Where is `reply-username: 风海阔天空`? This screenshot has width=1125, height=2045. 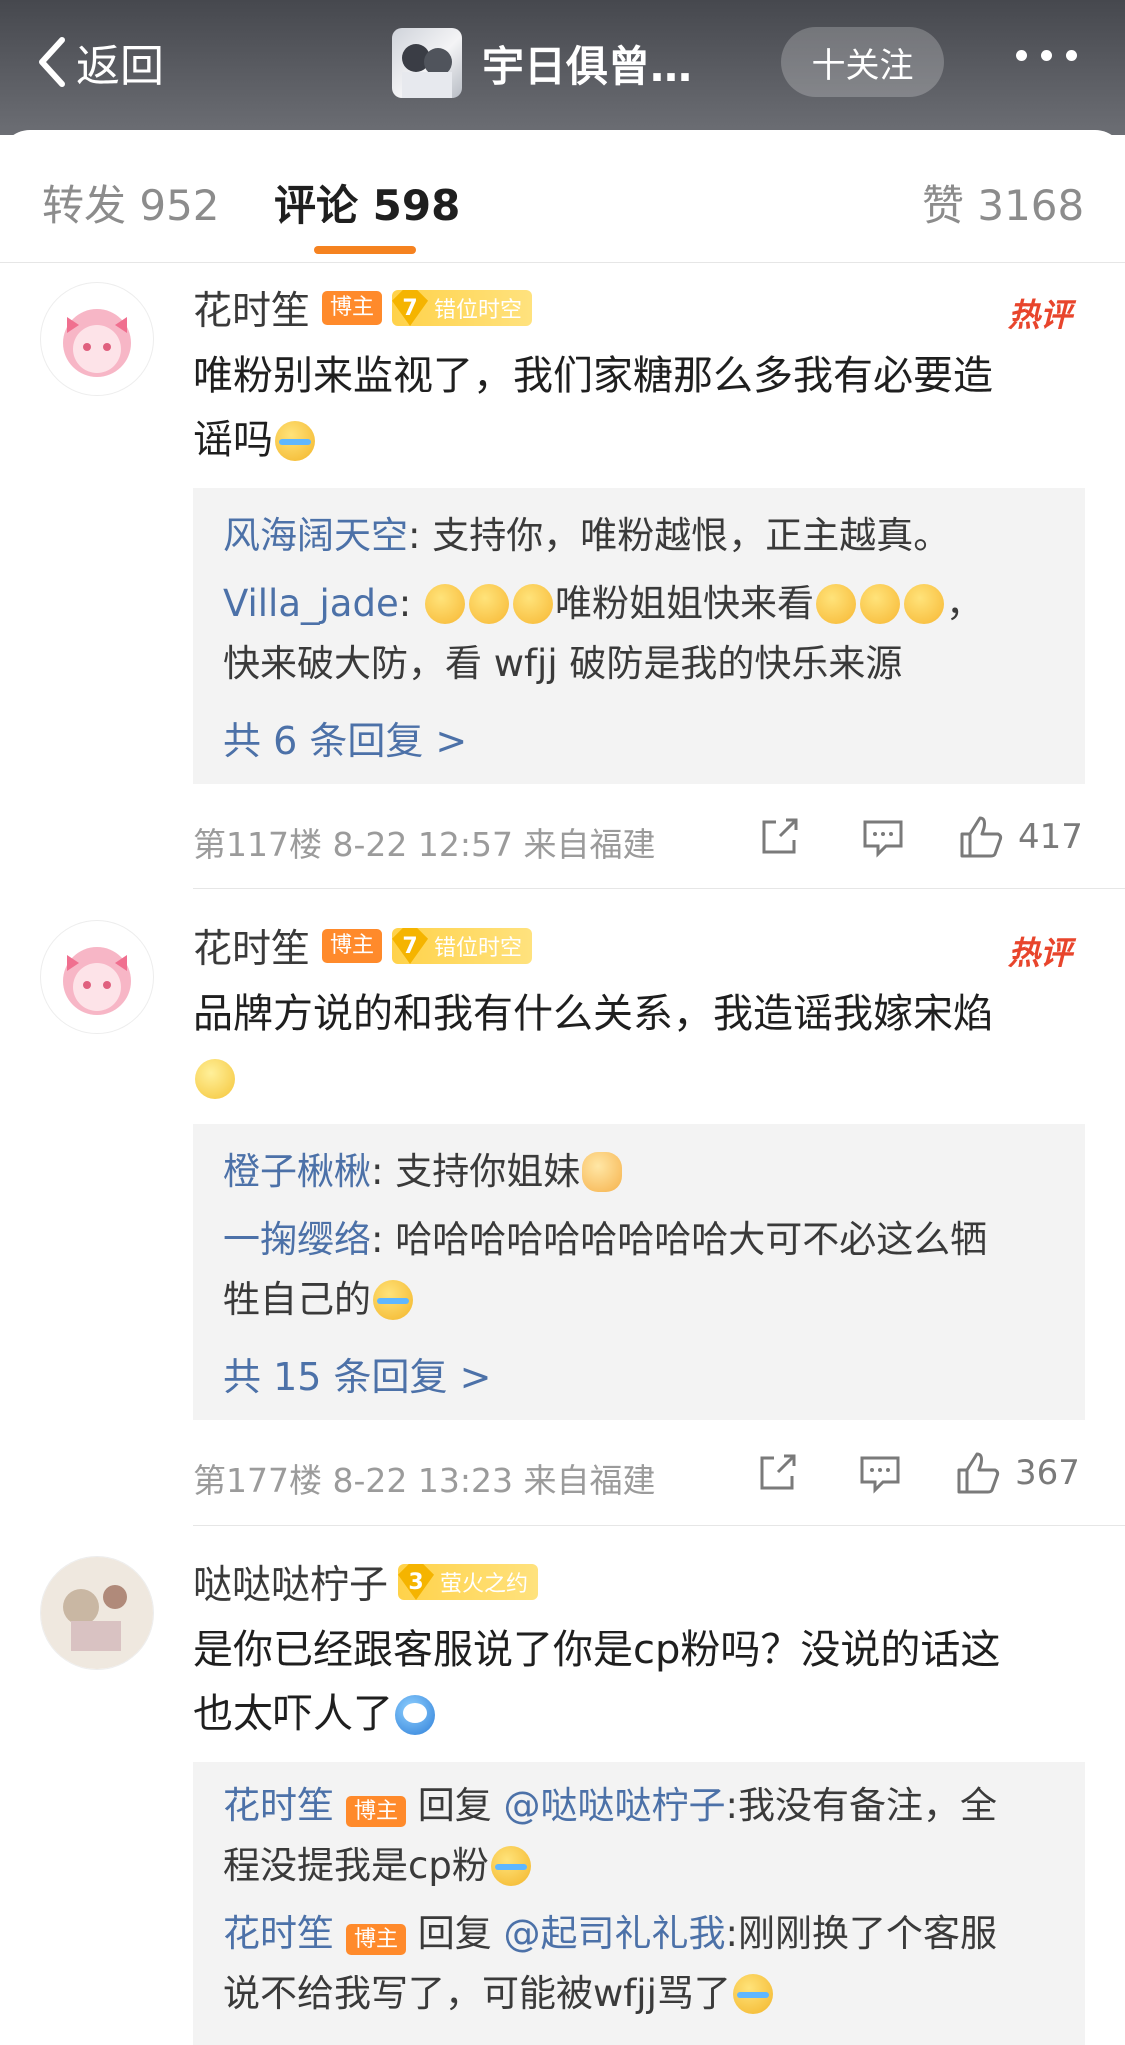
reply-username: 风海阔天空 is located at coordinates (315, 535).